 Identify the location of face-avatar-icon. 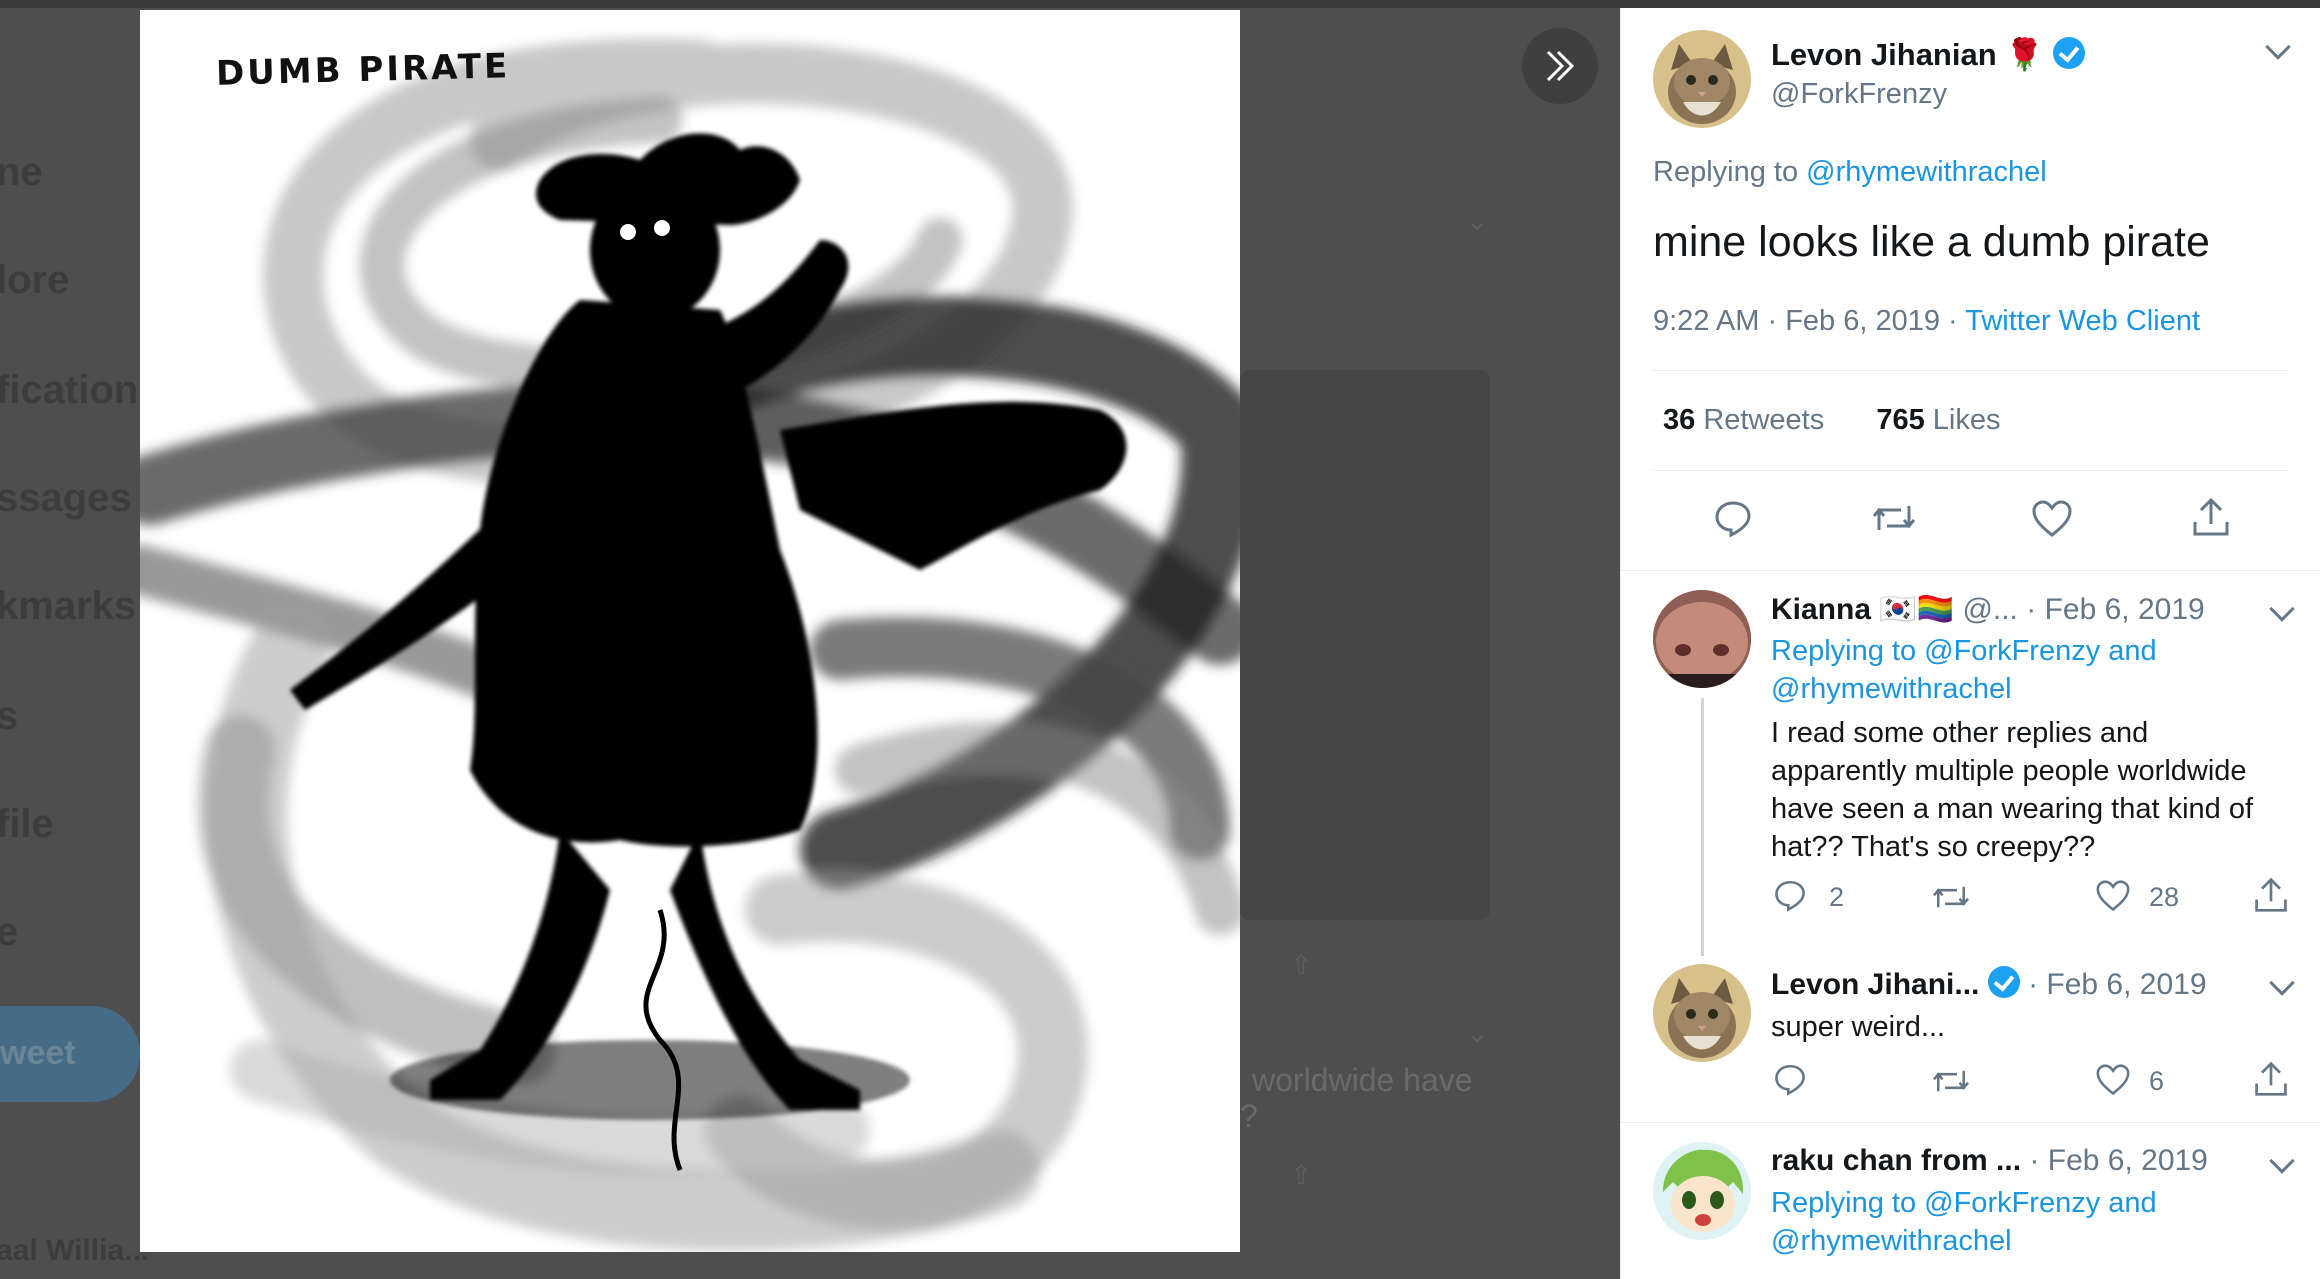
(1702, 639).